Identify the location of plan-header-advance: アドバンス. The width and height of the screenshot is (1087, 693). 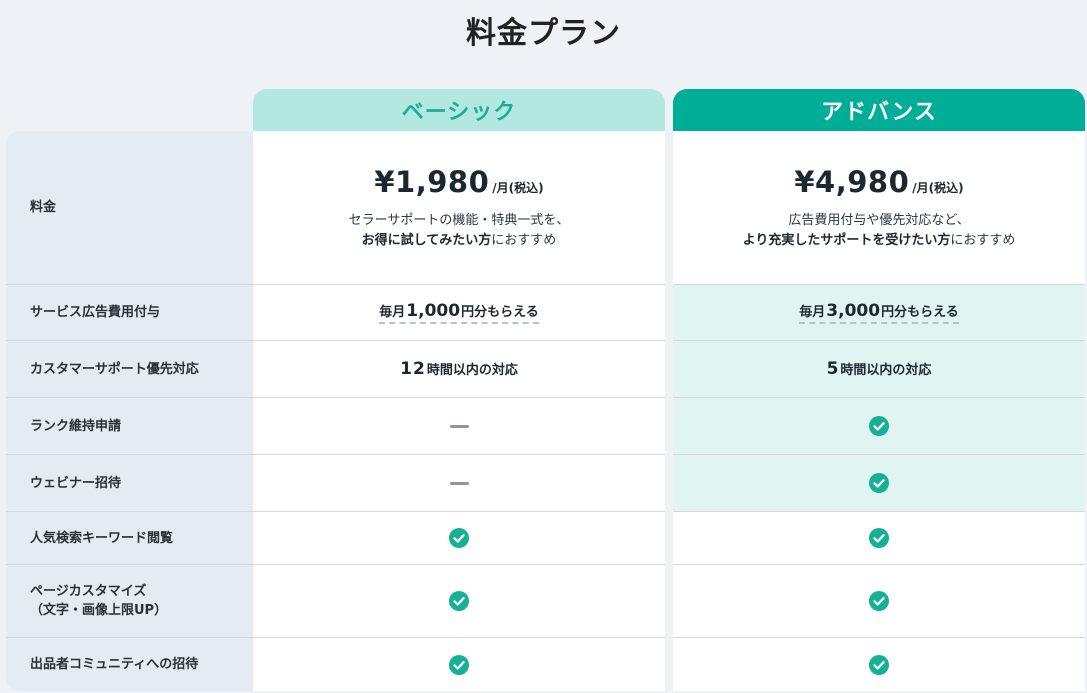
(879, 110).